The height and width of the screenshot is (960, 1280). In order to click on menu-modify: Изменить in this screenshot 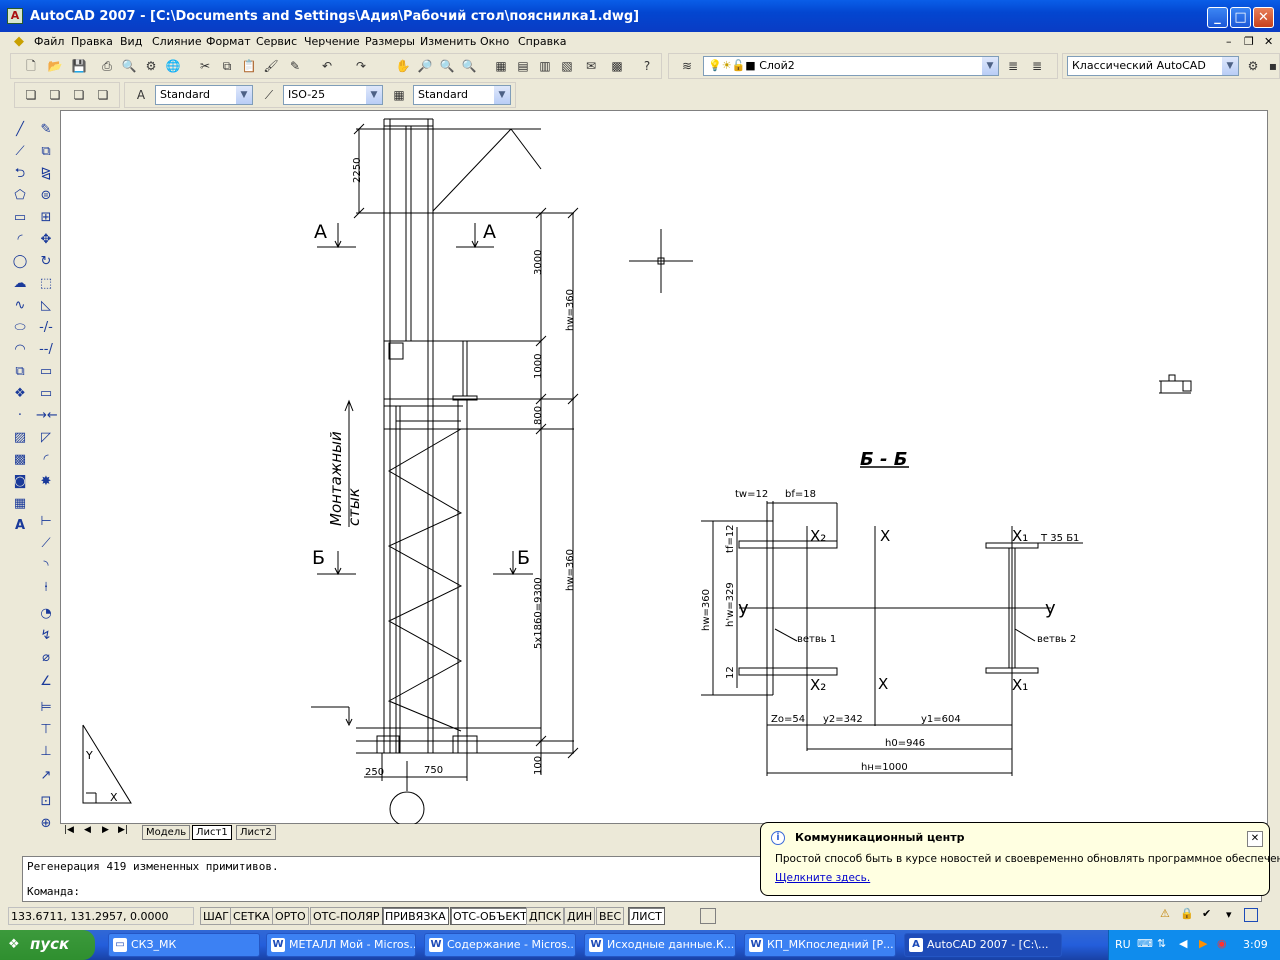, I will do `click(448, 41)`.